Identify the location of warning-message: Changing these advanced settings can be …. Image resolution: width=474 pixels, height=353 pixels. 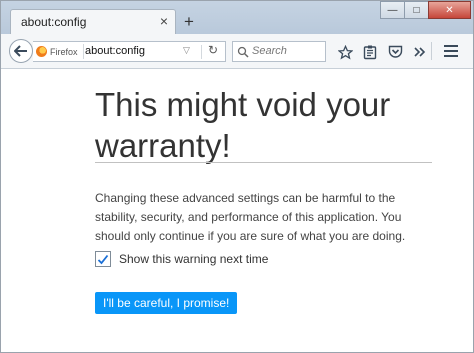
(250, 217).